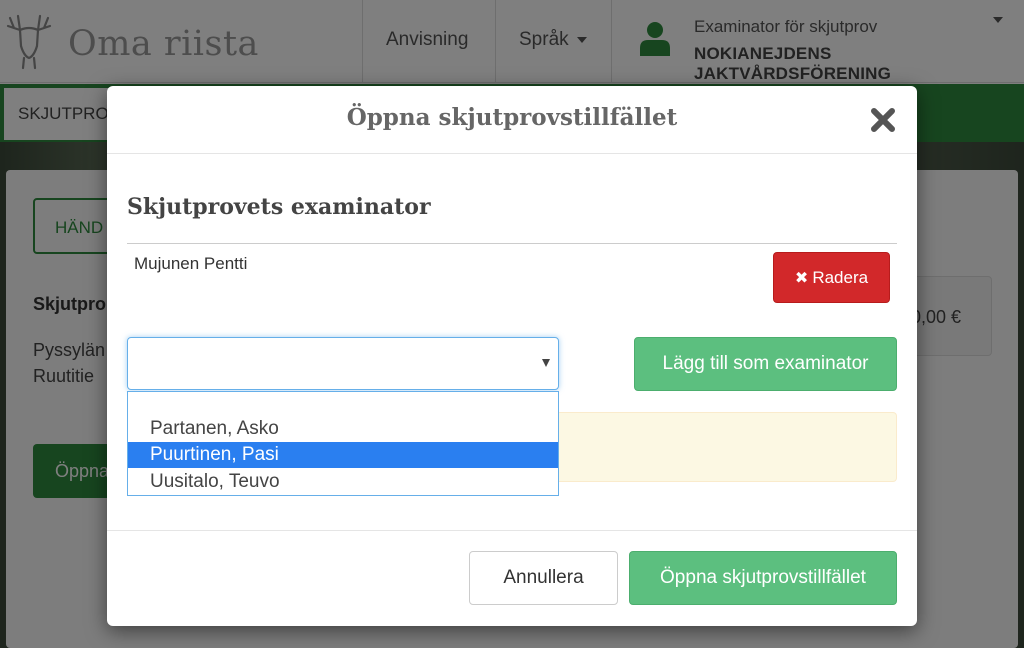 The image size is (1024, 648). I want to click on open-event-submit-button: Öppna skjutprovstillfället, so click(763, 578).